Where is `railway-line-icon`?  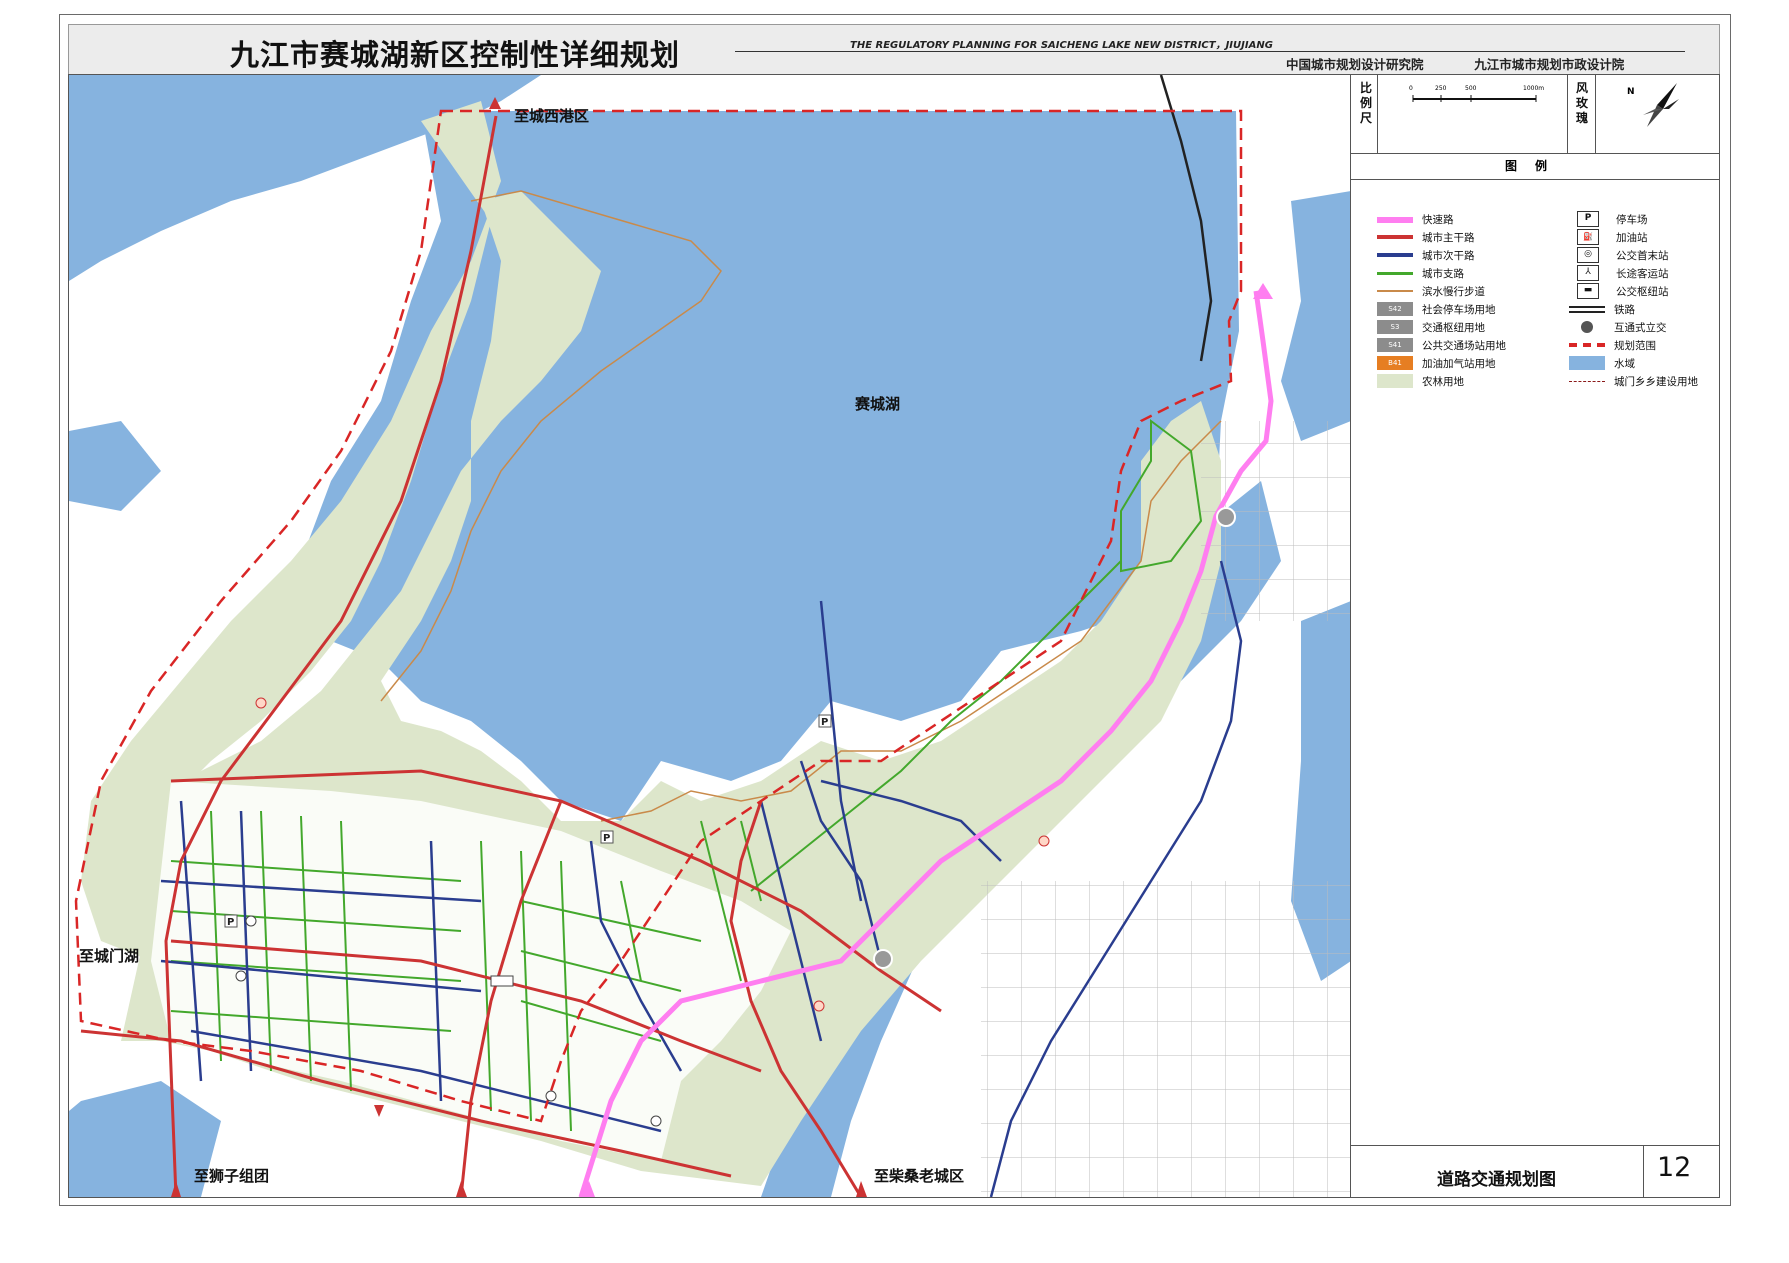
railway-line-icon is located at coordinates (1587, 309).